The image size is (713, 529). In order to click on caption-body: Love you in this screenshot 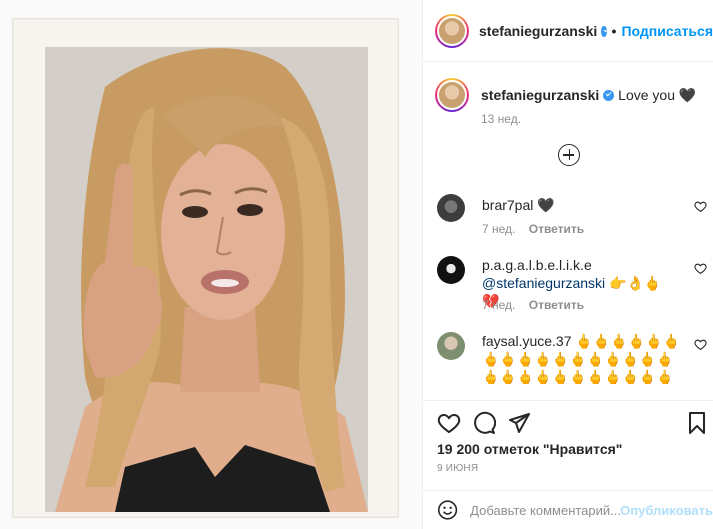, I will do `click(646, 95)`.